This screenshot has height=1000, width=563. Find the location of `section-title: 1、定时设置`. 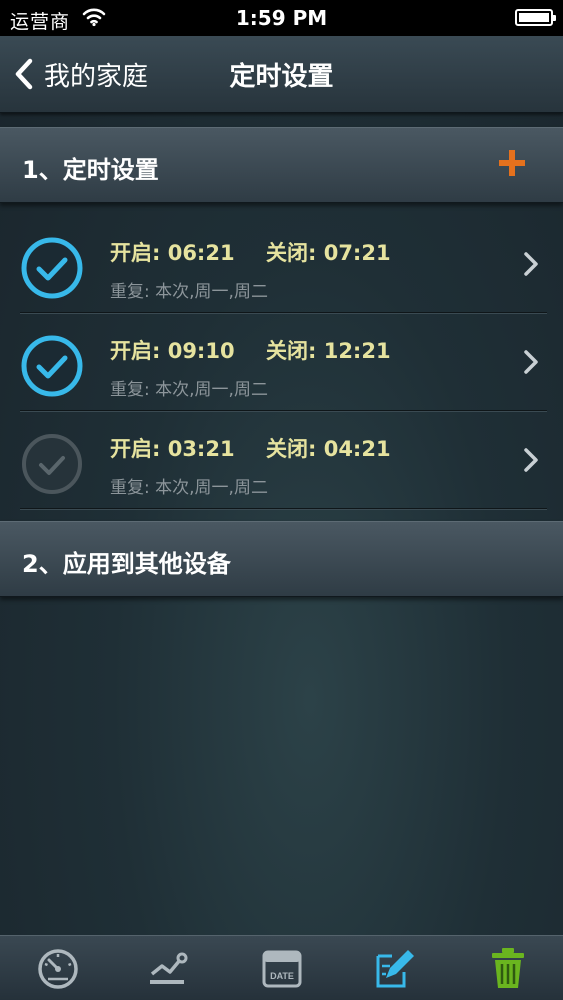

section-title: 1、定时设置 is located at coordinates (90, 170).